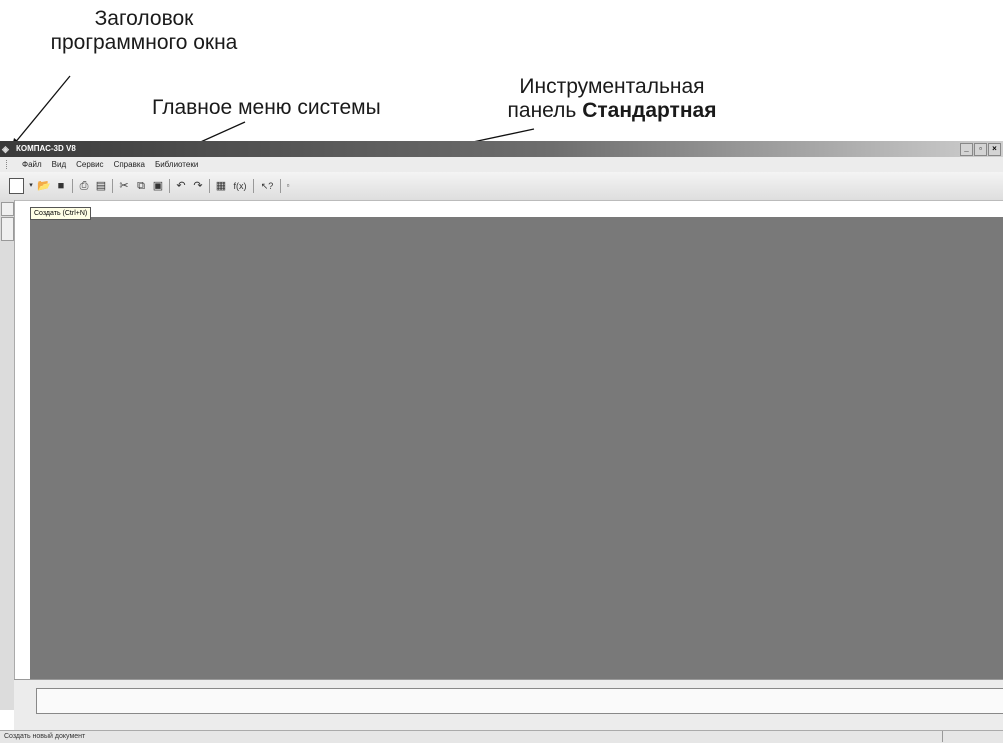 This screenshot has width=1003, height=743. I want to click on window-title: КОМПАС-3D V8, so click(46, 148).